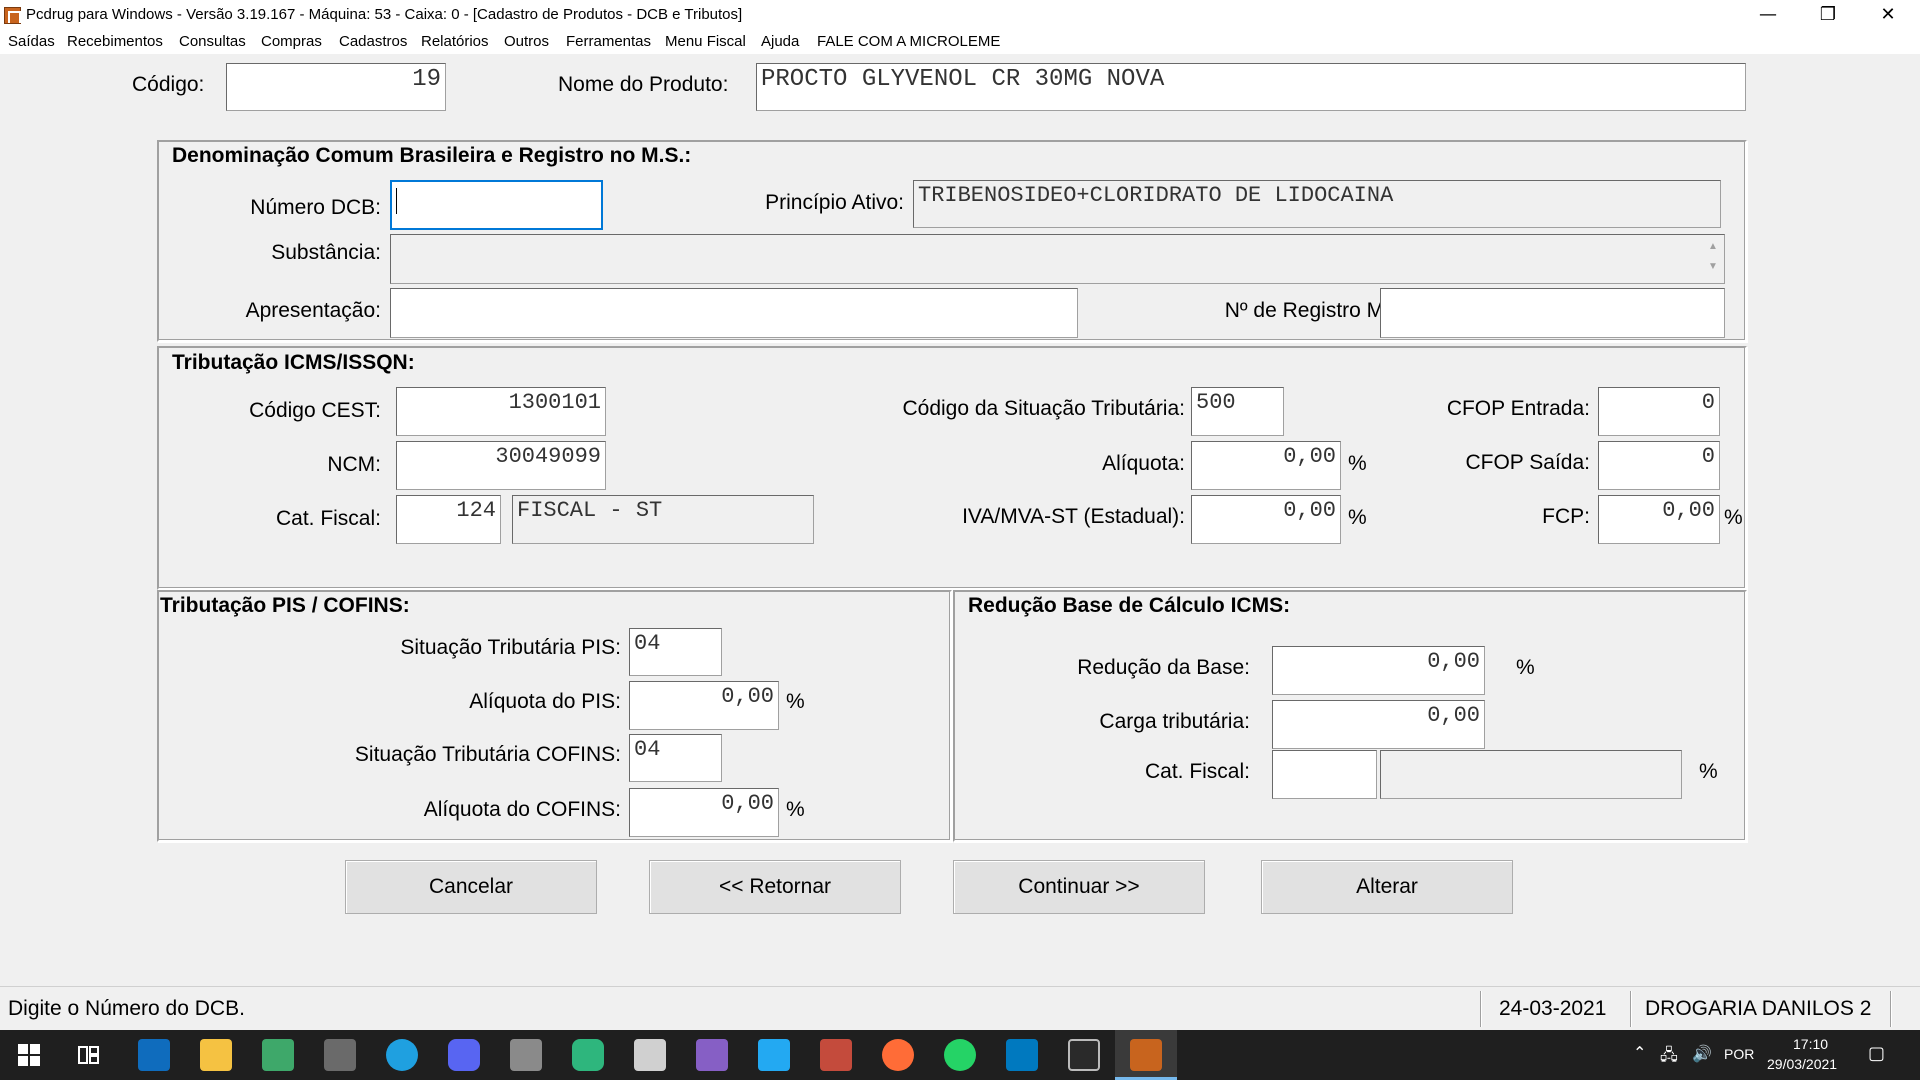 Image resolution: width=1920 pixels, height=1080 pixels. I want to click on cst-label: Código da Situação Tributária:, so click(1043, 408).